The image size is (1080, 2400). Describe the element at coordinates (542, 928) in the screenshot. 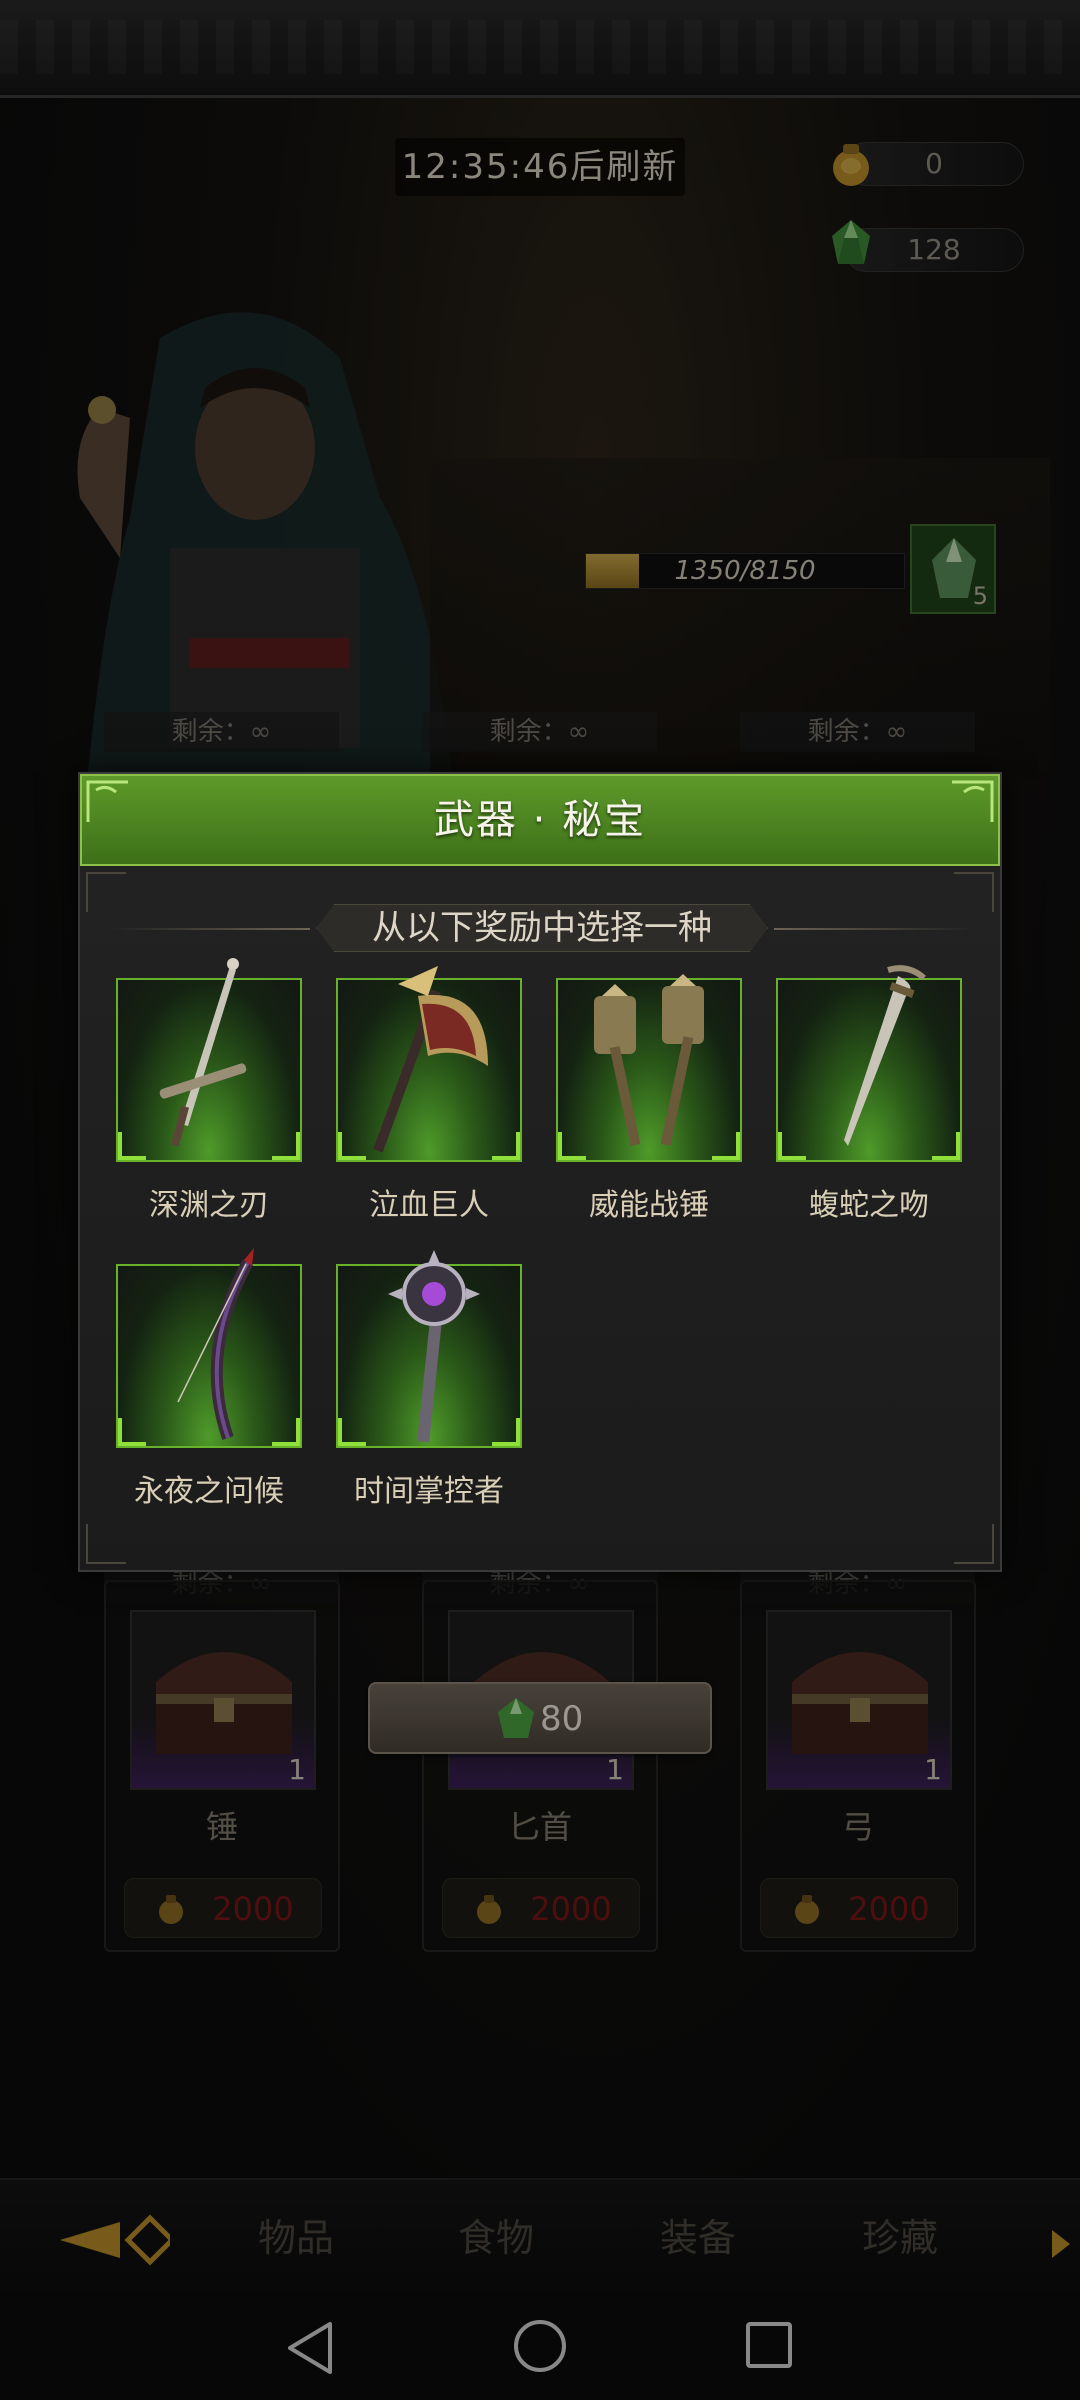

I see `dialog-subtitle: 从以下奖励中选择一种` at that location.